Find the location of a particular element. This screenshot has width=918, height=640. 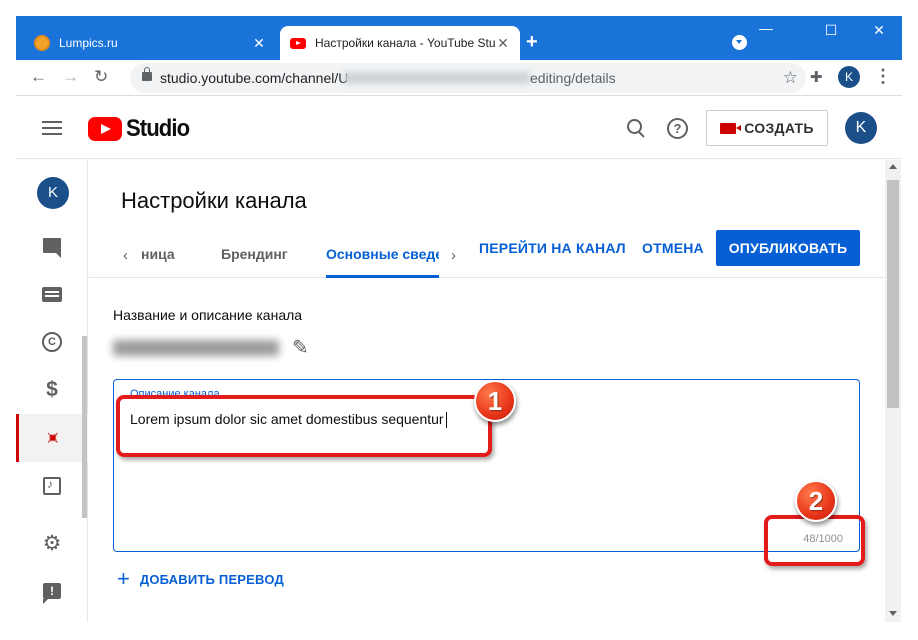

copyright-icon: C is located at coordinates (52, 342).